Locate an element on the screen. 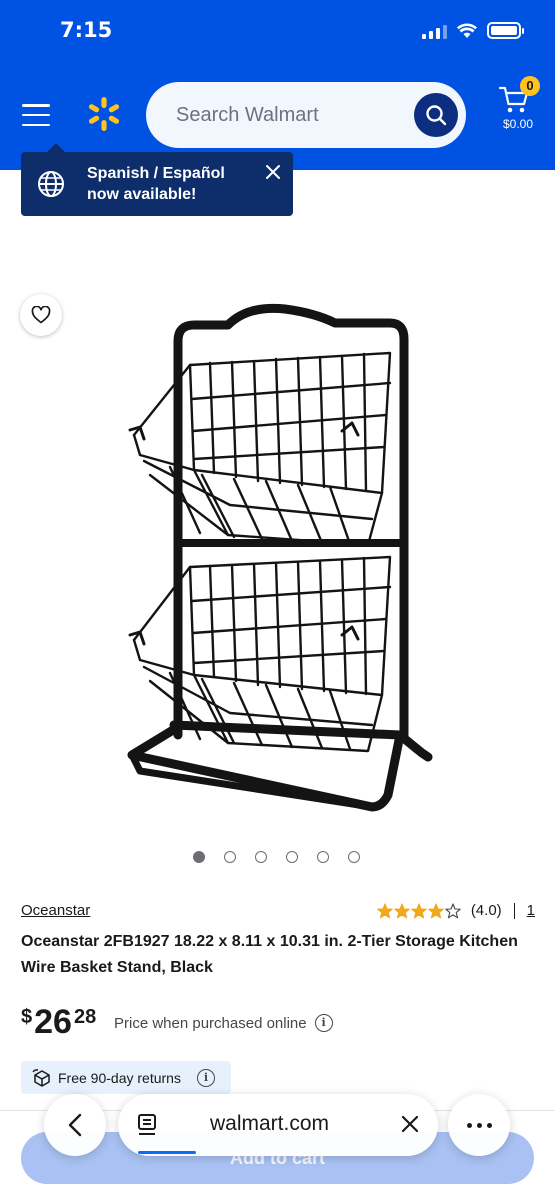  heart-icon is located at coordinates (41, 315).